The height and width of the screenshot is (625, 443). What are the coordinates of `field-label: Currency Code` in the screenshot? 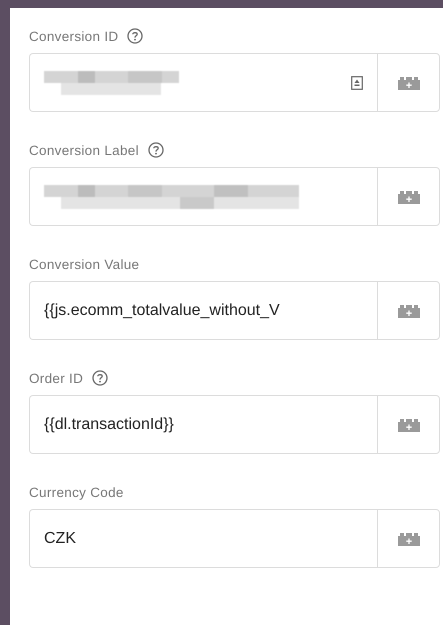 It's located at (76, 492).